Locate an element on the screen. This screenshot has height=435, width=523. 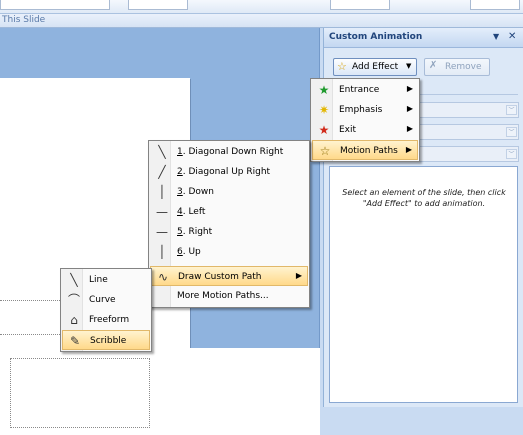
menu-item-label: Scribble is located at coordinates (108, 341).